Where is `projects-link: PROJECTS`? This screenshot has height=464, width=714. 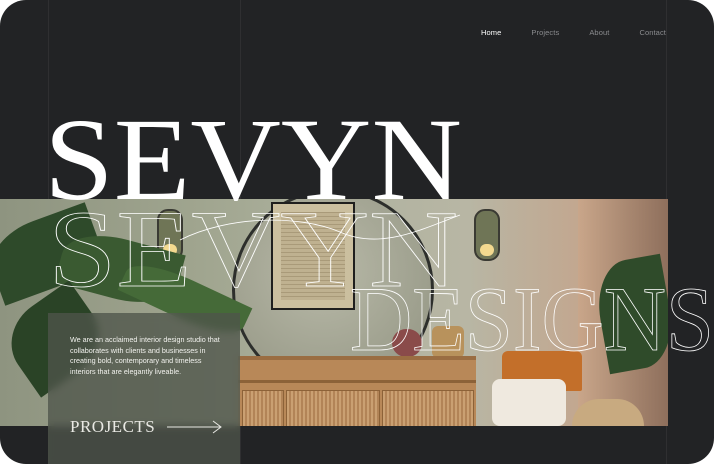 projects-link: PROJECTS is located at coordinates (146, 427).